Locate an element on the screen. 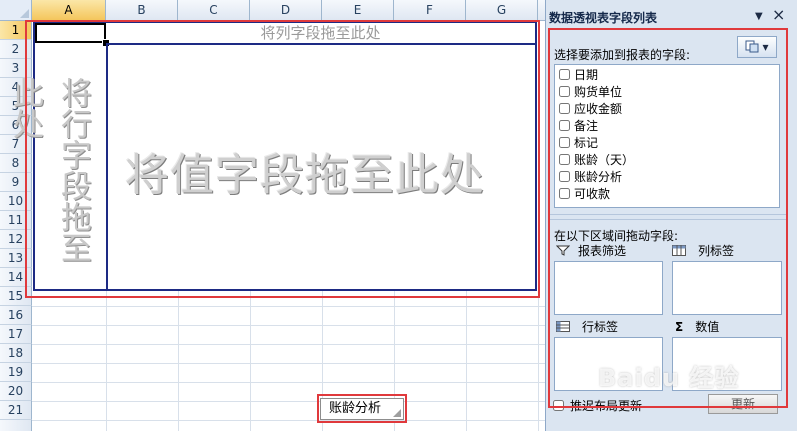  filter-icon is located at coordinates (563, 250).